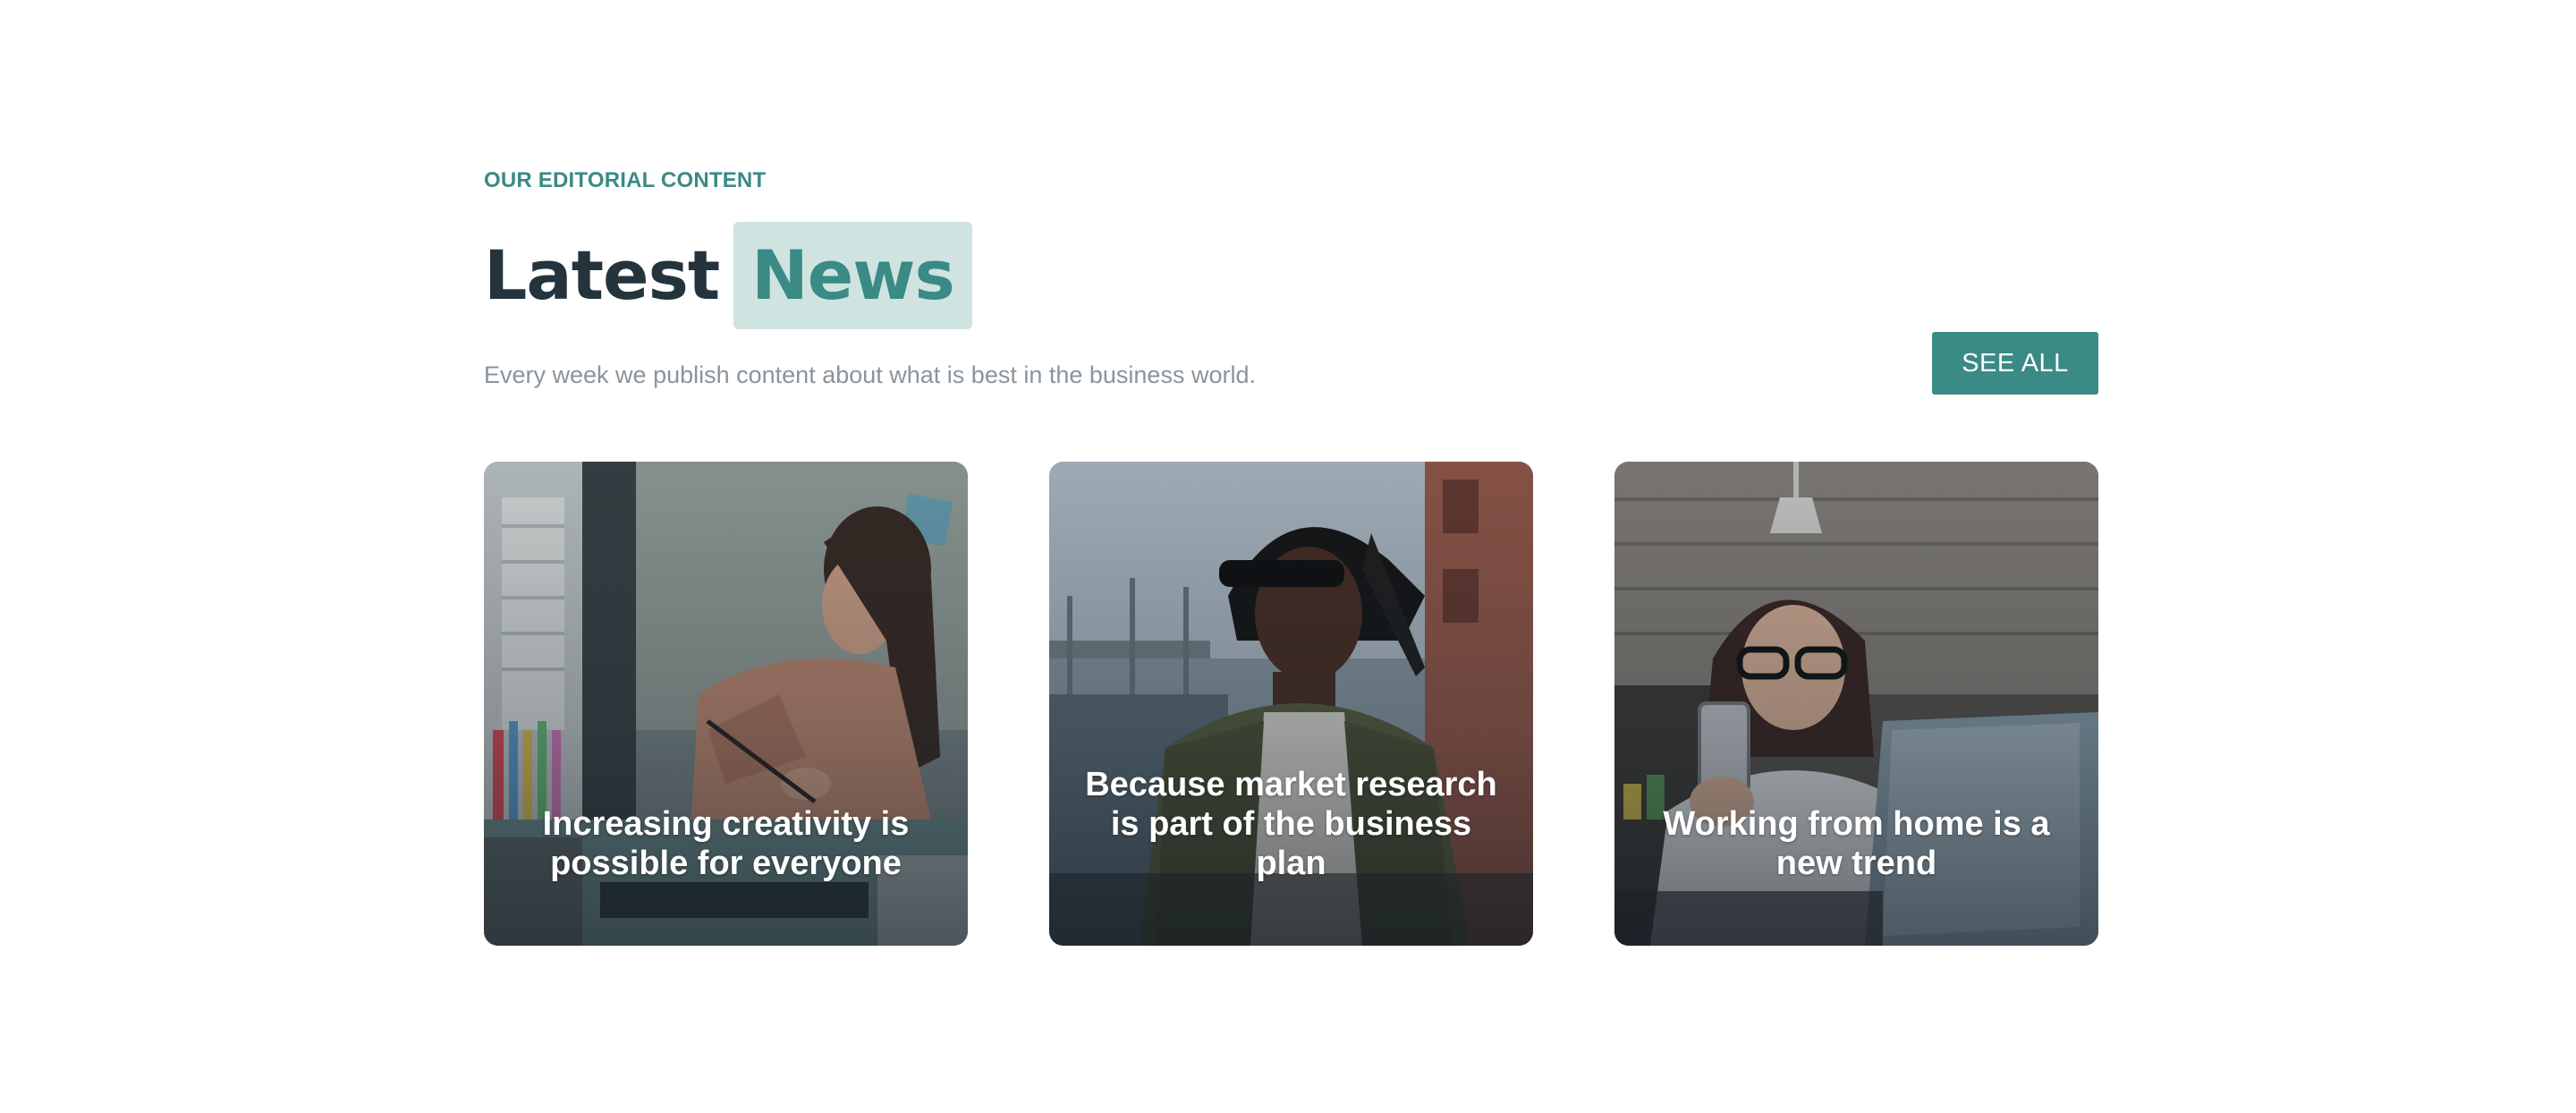  Describe the element at coordinates (1856, 704) in the screenshot. I see `news-card-working-from-home: Working from home is a new trend` at that location.